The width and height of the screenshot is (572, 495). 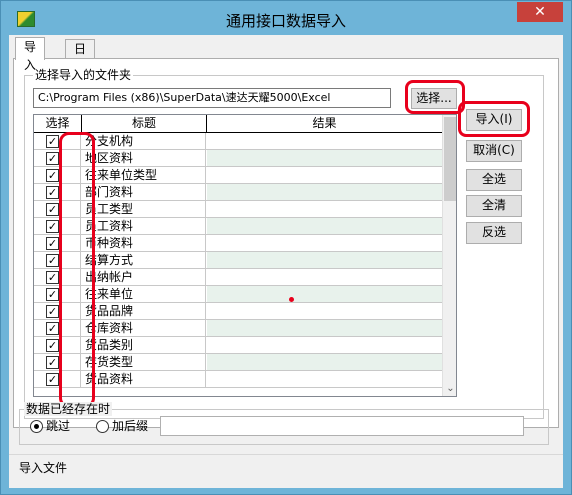 I want to click on row-title: 往来单位, so click(x=144, y=294).